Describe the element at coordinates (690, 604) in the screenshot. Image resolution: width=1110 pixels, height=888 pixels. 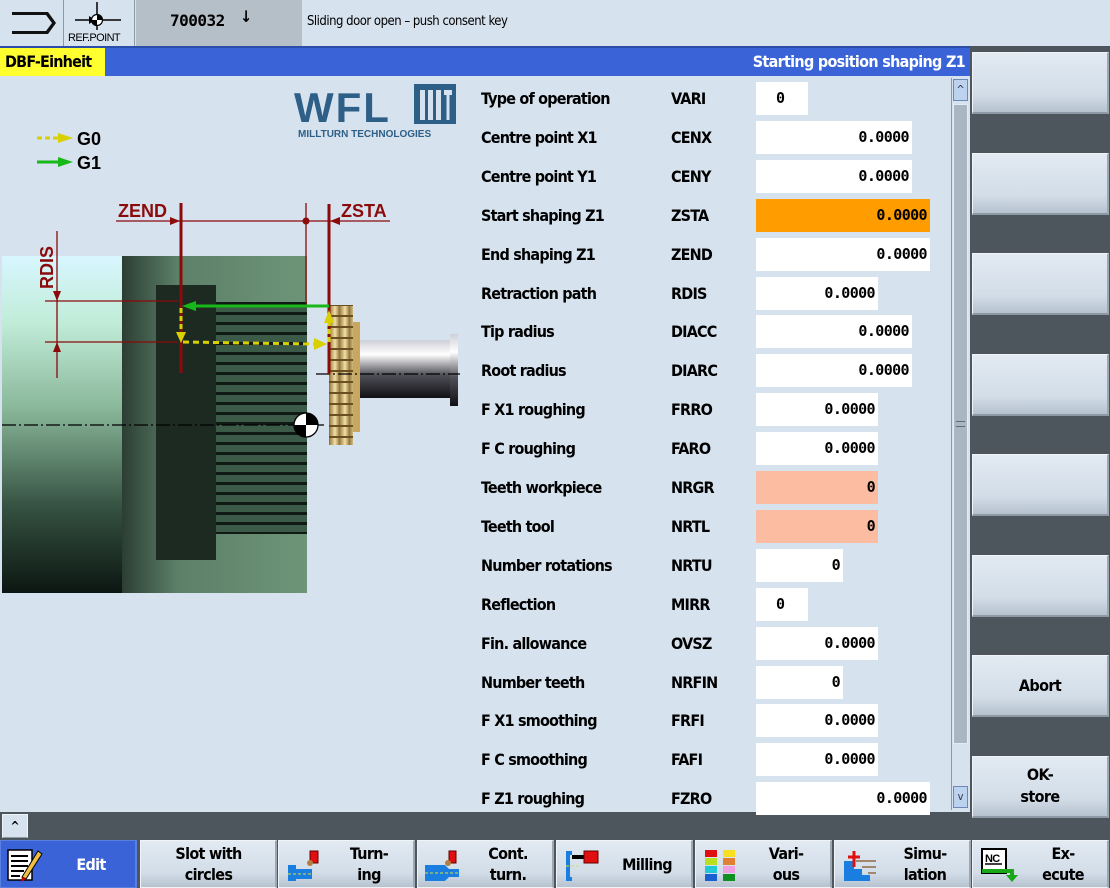
I see `param-variable: MIRR` at that location.